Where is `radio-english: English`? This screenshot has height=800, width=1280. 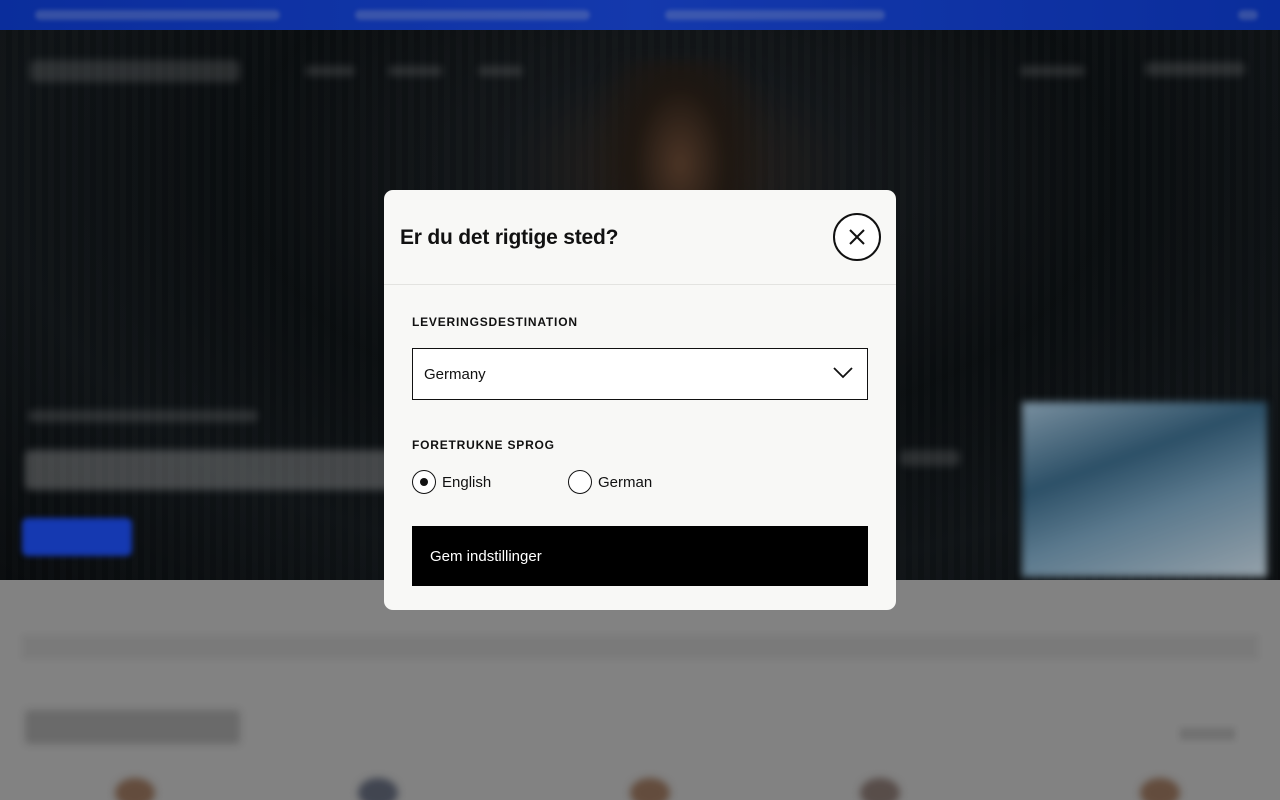 radio-english: English is located at coordinates (451, 482).